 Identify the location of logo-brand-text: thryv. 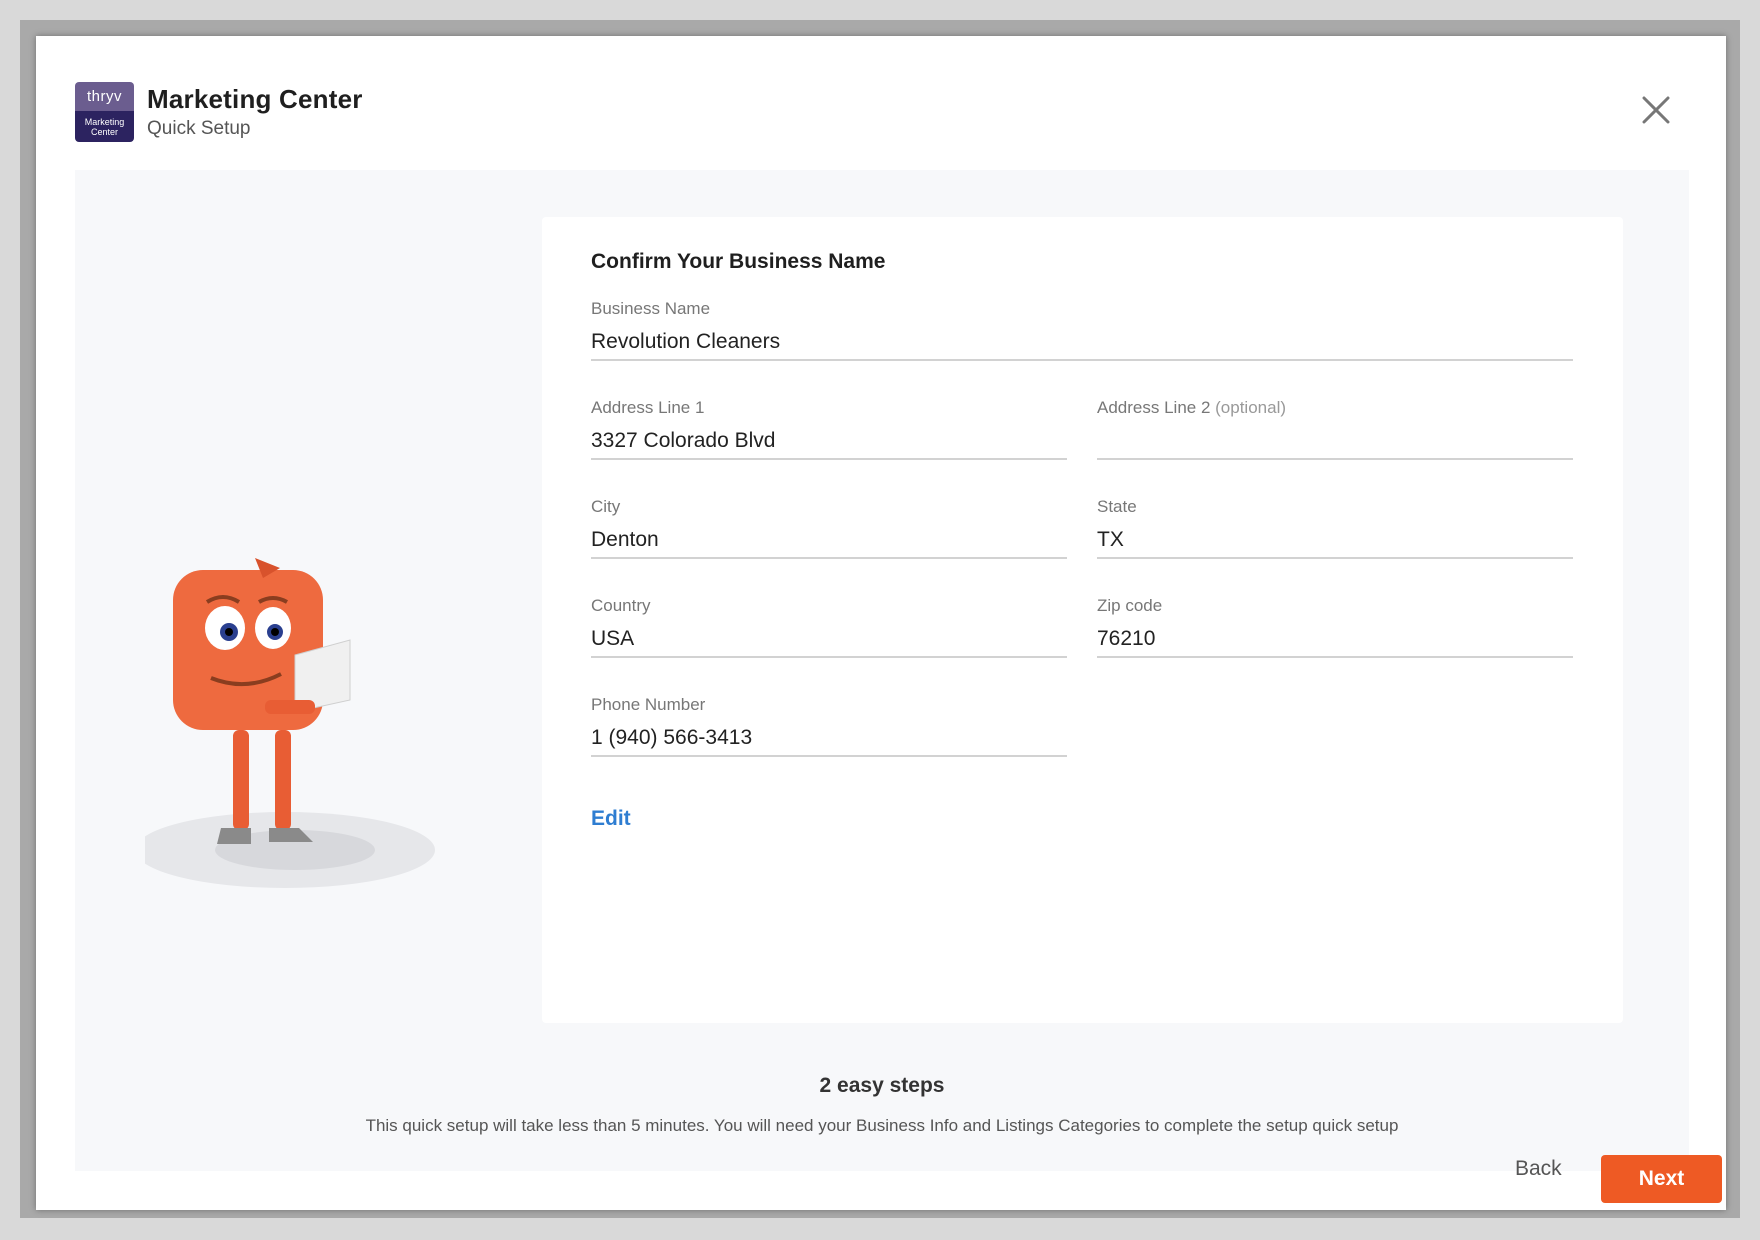
(104, 96).